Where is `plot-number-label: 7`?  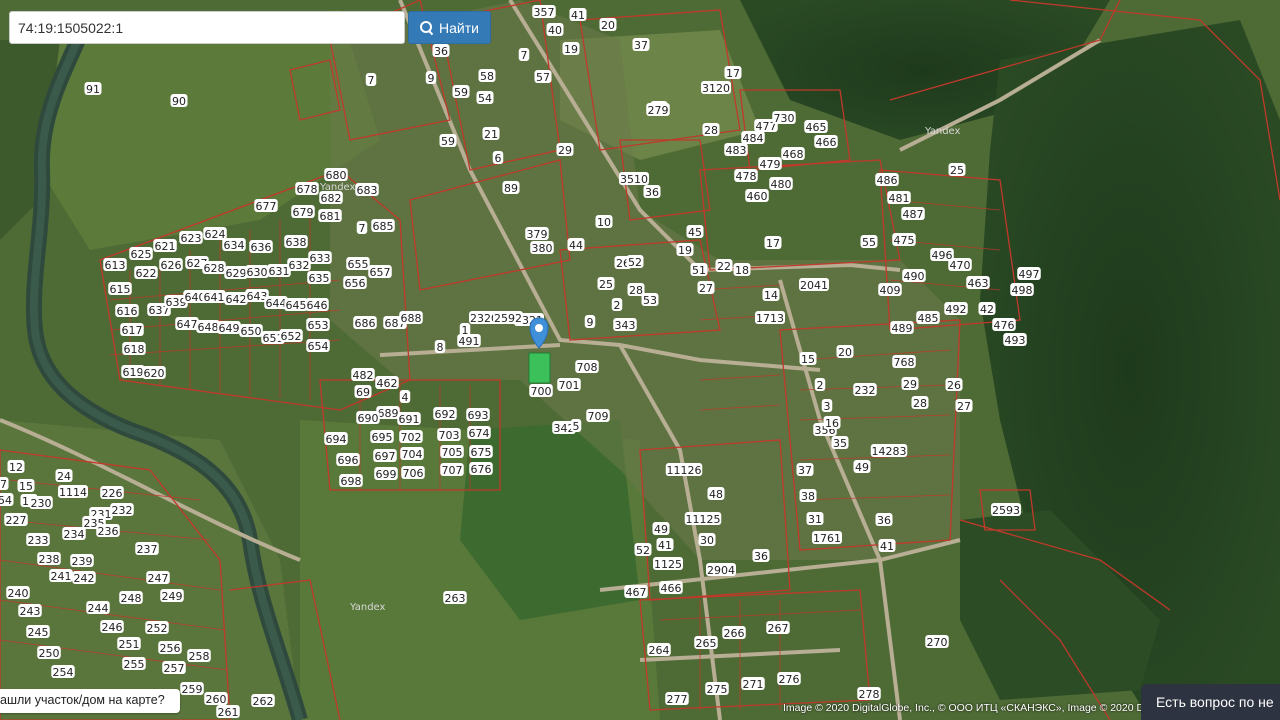
plot-number-label: 7 is located at coordinates (524, 55).